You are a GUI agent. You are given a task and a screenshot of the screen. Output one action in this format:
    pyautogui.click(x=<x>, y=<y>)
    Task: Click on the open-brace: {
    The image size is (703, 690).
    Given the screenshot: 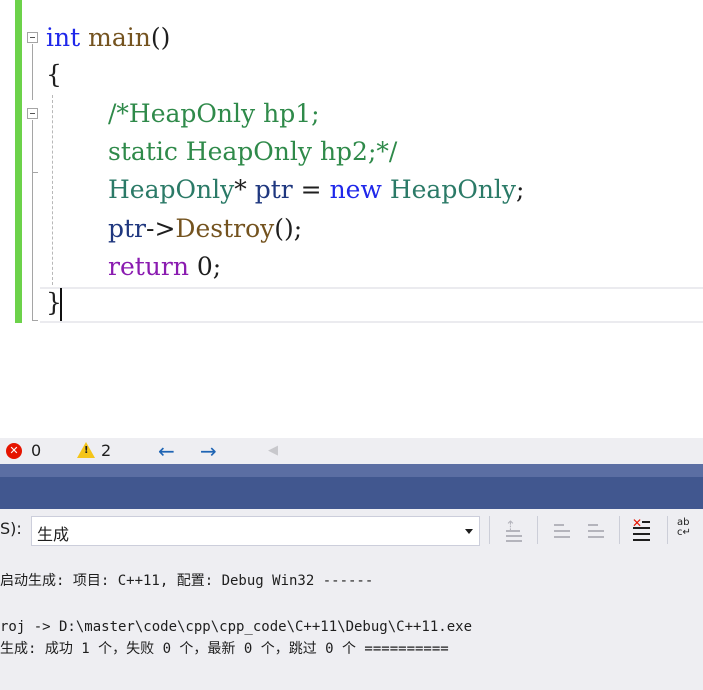 What is the action you would take?
    pyautogui.click(x=54, y=74)
    